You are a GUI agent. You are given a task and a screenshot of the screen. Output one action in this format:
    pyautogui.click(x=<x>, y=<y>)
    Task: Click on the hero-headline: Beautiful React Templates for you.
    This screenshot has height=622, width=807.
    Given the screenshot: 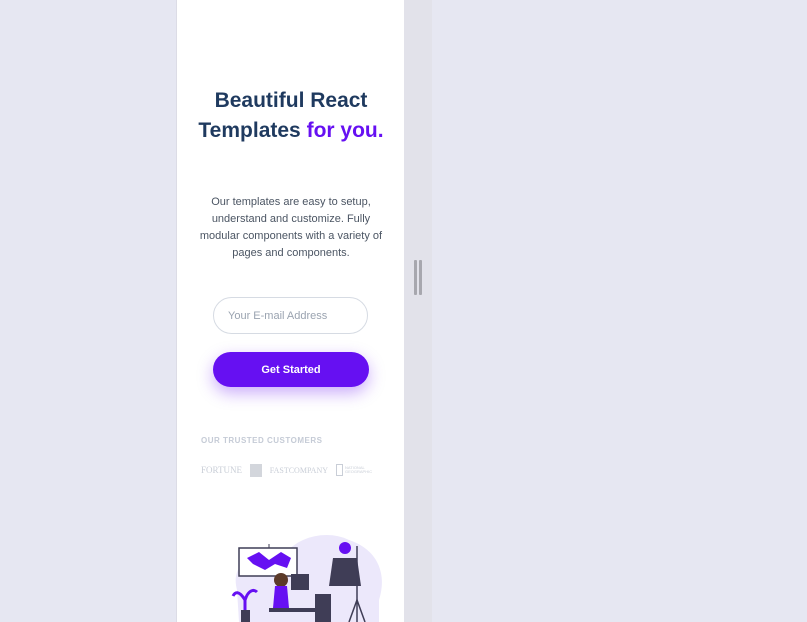 What is the action you would take?
    pyautogui.click(x=290, y=116)
    